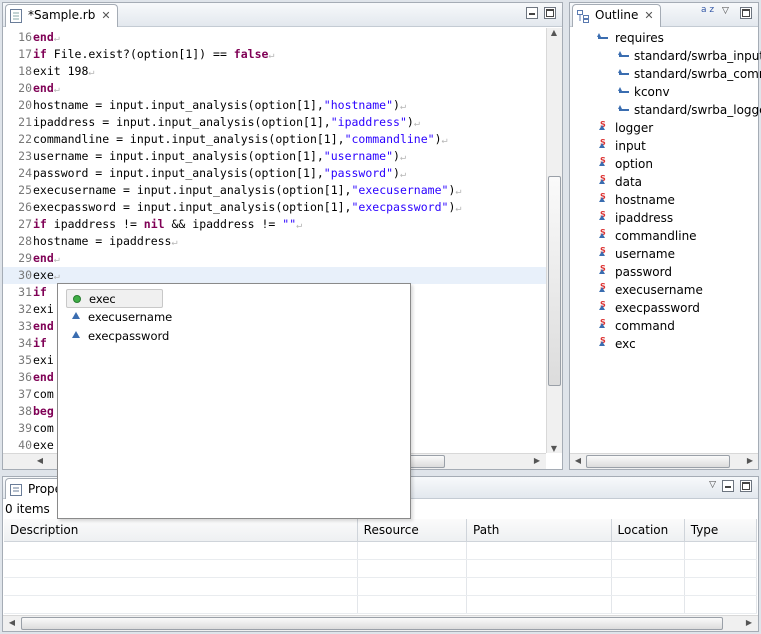 Image resolution: width=761 pixels, height=634 pixels. I want to click on properties-scroll-thumb, so click(372, 623).